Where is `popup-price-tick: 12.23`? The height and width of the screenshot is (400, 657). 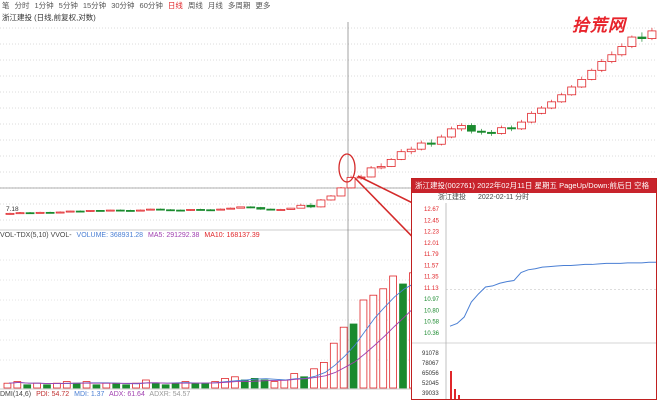
popup-price-tick: 12.23 is located at coordinates (432, 233).